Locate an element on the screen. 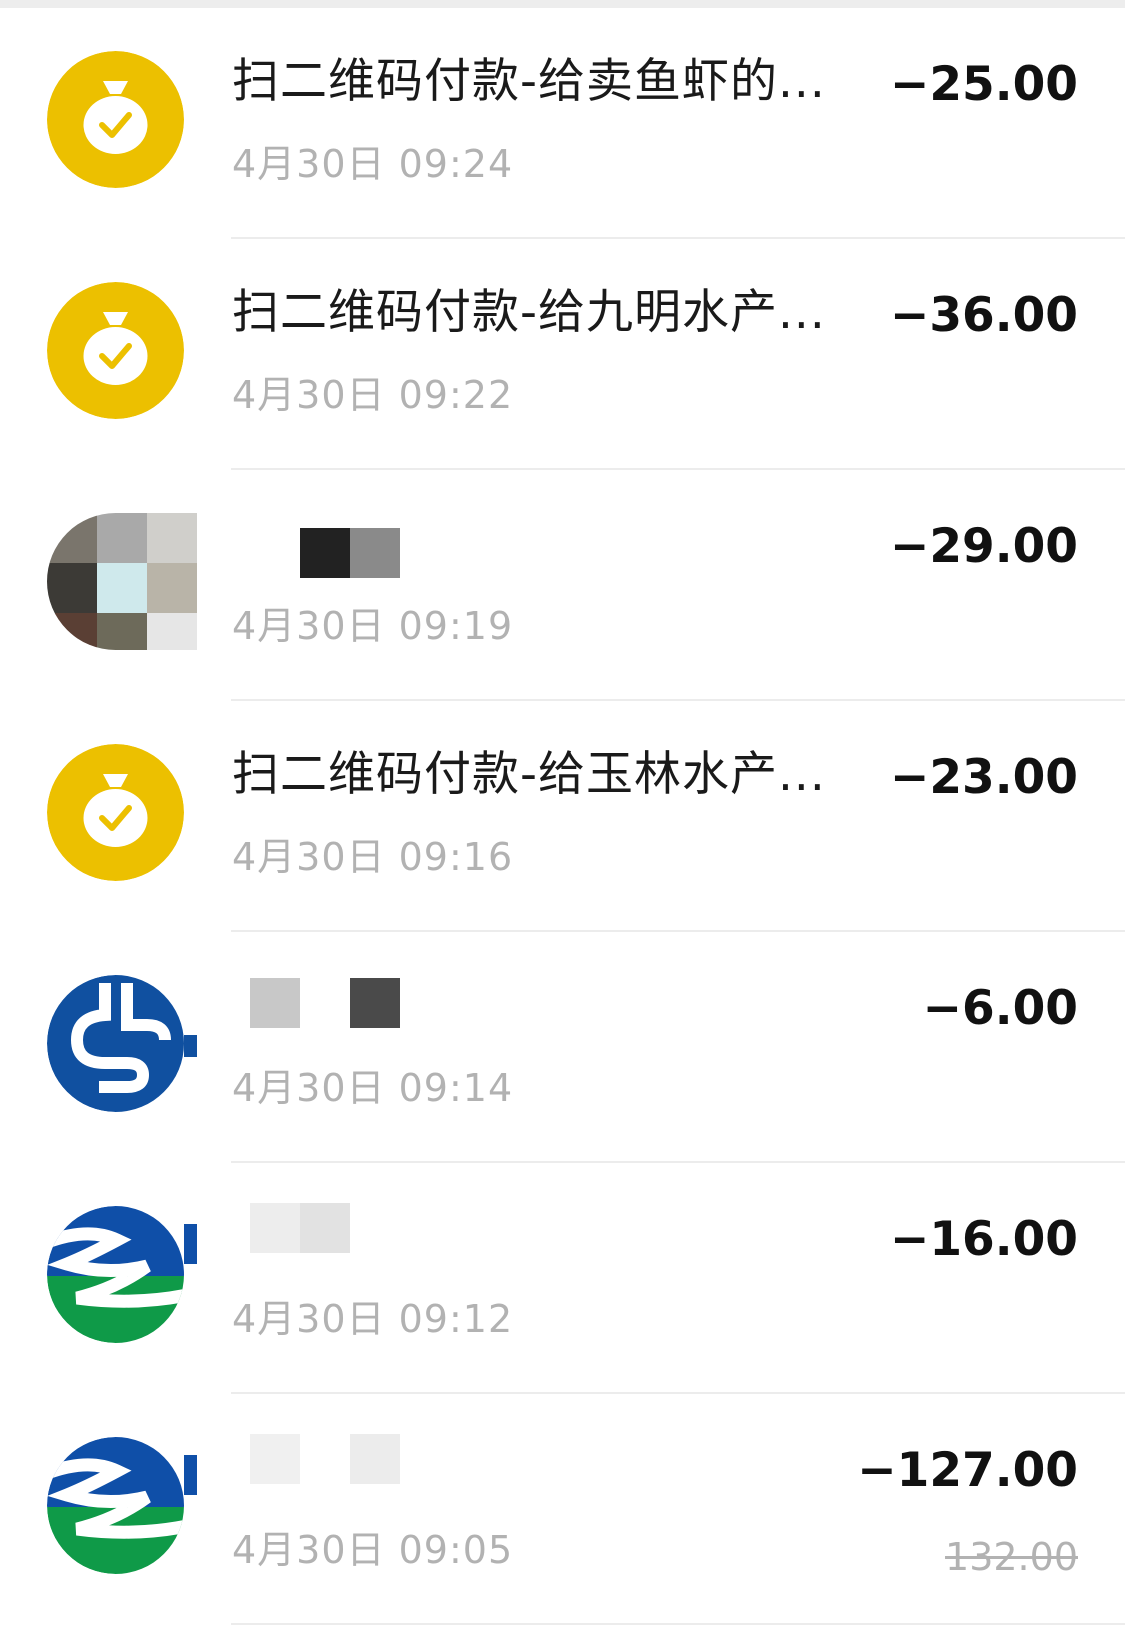  transaction-amount: −29.00 is located at coordinates (983, 546).